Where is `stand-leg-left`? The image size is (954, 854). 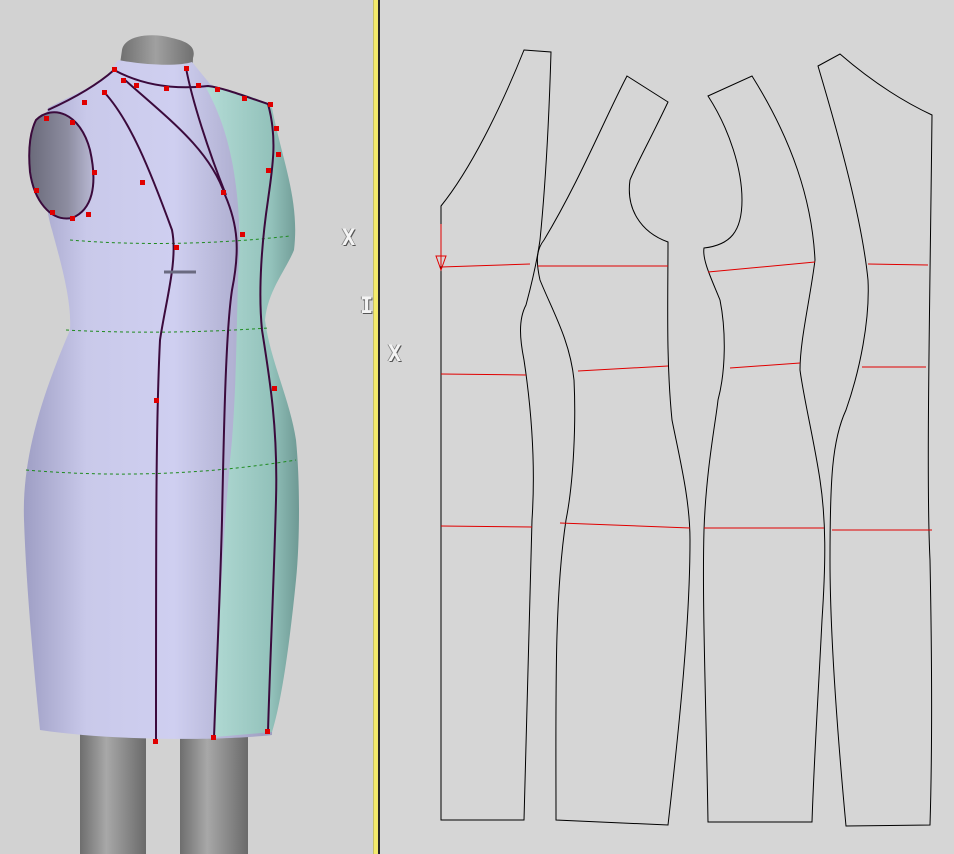 stand-leg-left is located at coordinates (113, 792).